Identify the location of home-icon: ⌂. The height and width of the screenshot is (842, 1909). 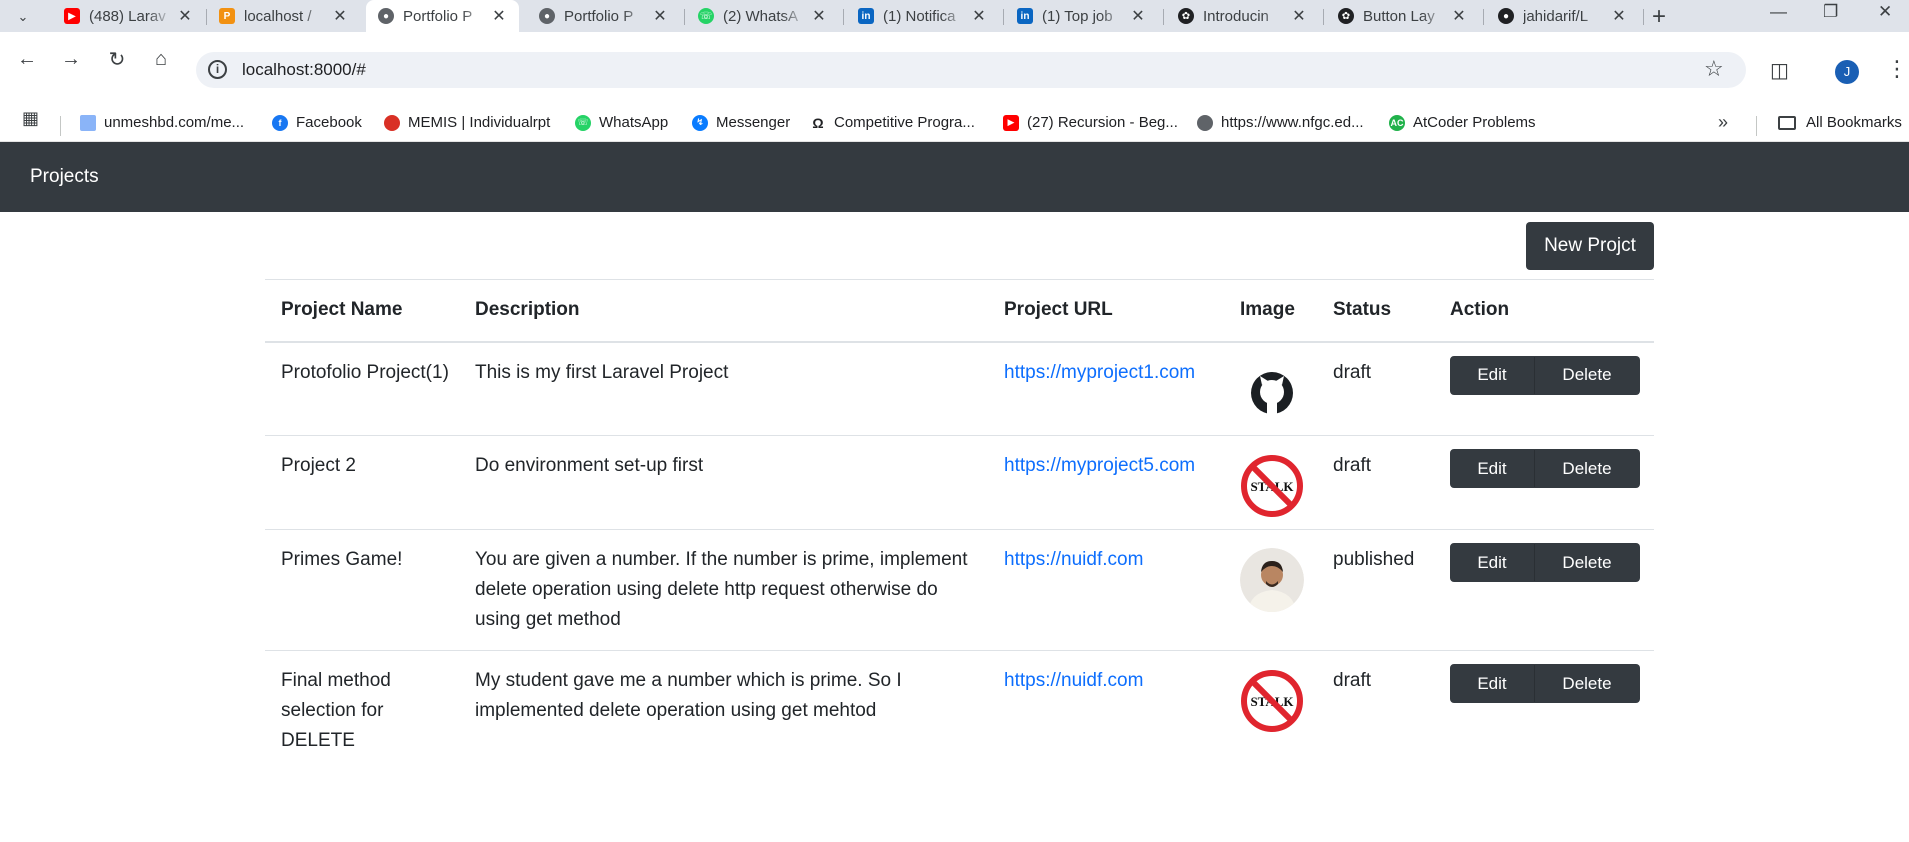
(161, 59).